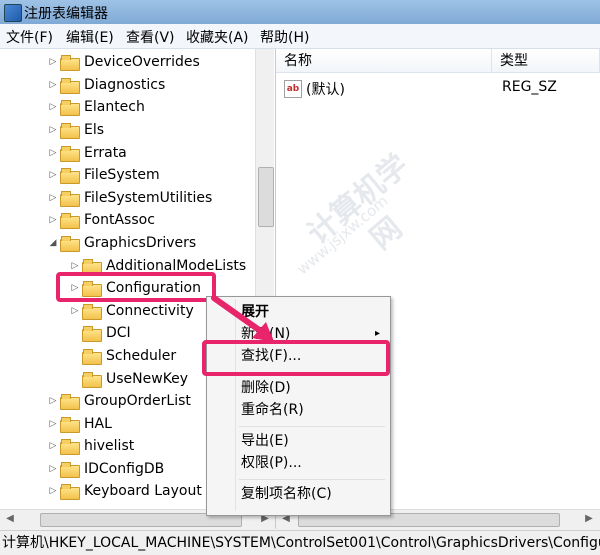  I want to click on tree-item-deviceoverrides: ▷ DeviceOverrides, so click(124, 62).